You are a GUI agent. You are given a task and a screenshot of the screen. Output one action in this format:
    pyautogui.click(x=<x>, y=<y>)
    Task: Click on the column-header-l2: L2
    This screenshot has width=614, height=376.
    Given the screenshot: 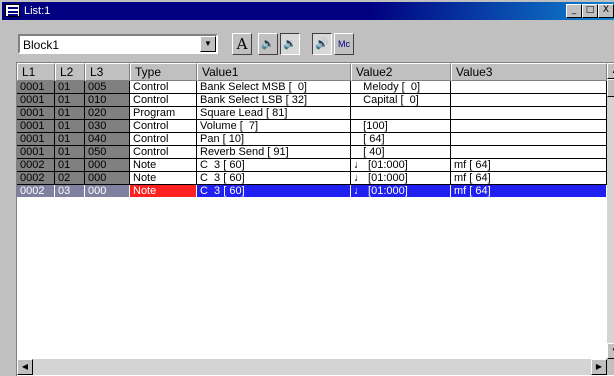 What is the action you would take?
    pyautogui.click(x=70, y=72)
    